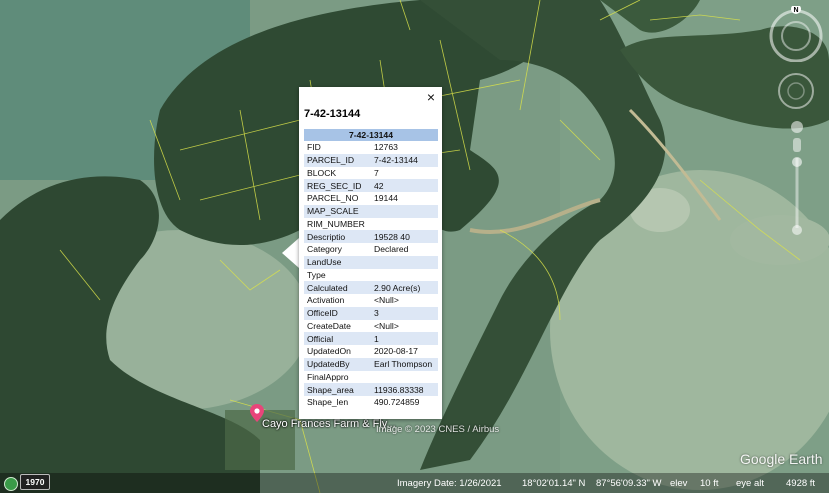 This screenshot has height=493, width=829. I want to click on attribute-value: 1, so click(404, 338).